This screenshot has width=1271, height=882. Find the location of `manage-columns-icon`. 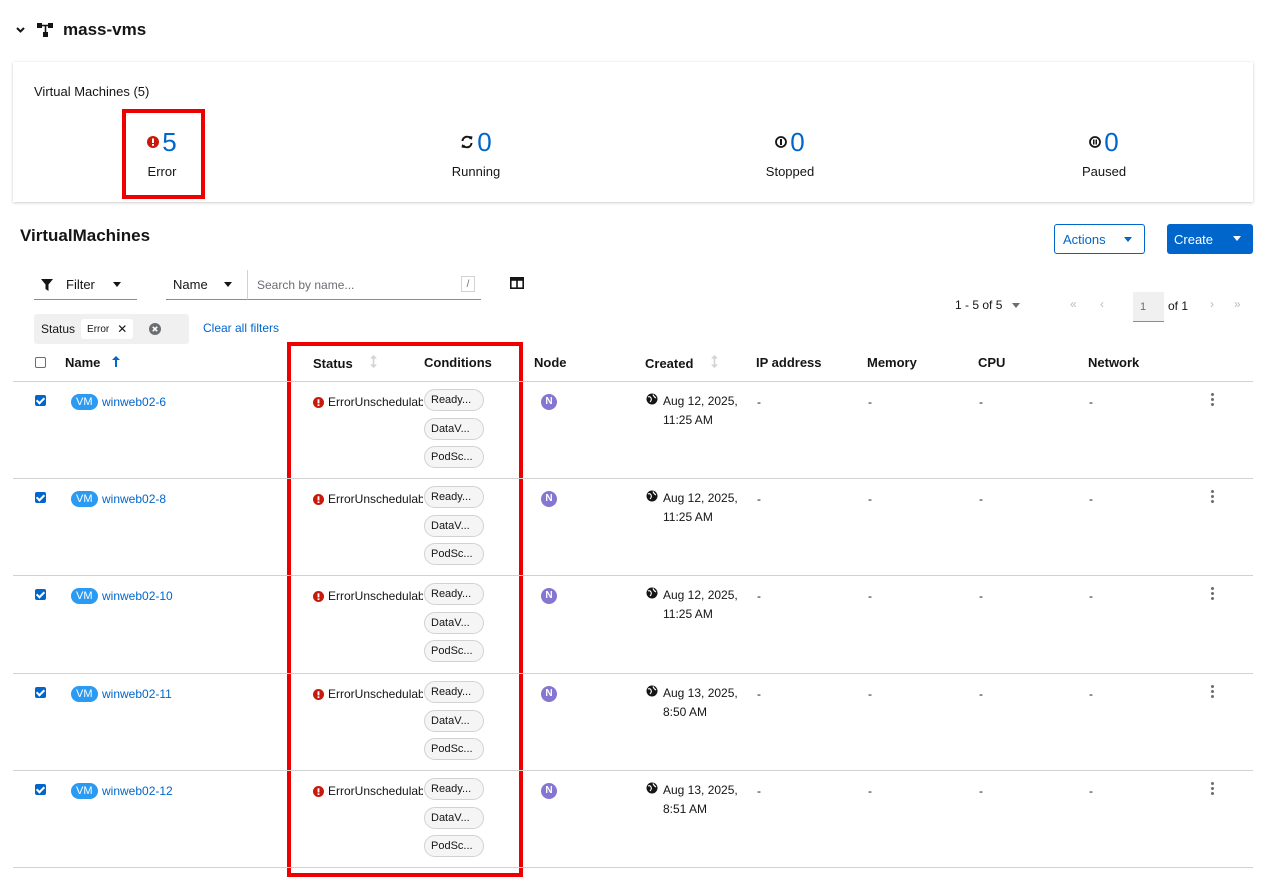

manage-columns-icon is located at coordinates (517, 283).